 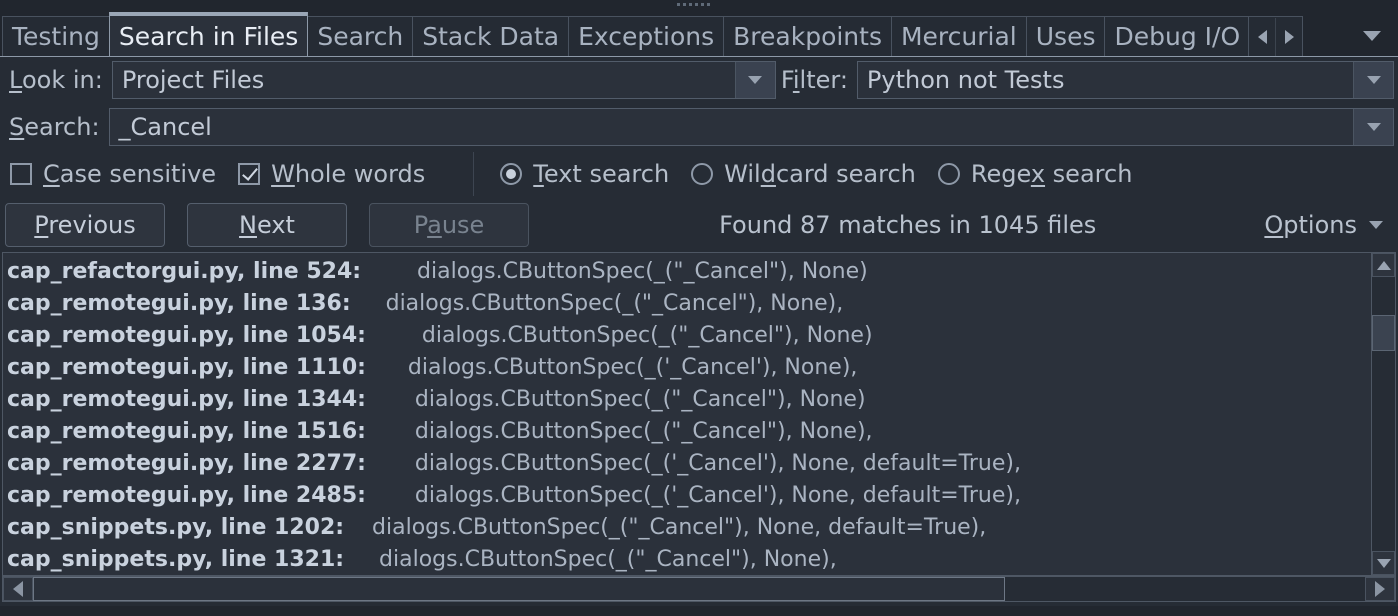 What do you see at coordinates (845, 174) in the screenshot?
I see `label-text: card search` at bounding box center [845, 174].